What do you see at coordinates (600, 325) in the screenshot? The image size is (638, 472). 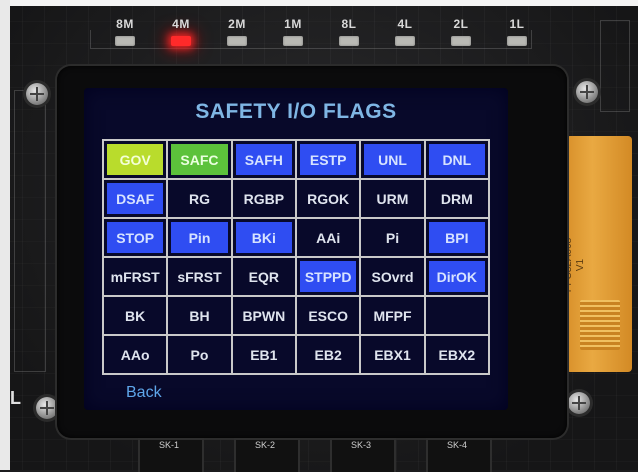 I see `flex-cable-pins` at bounding box center [600, 325].